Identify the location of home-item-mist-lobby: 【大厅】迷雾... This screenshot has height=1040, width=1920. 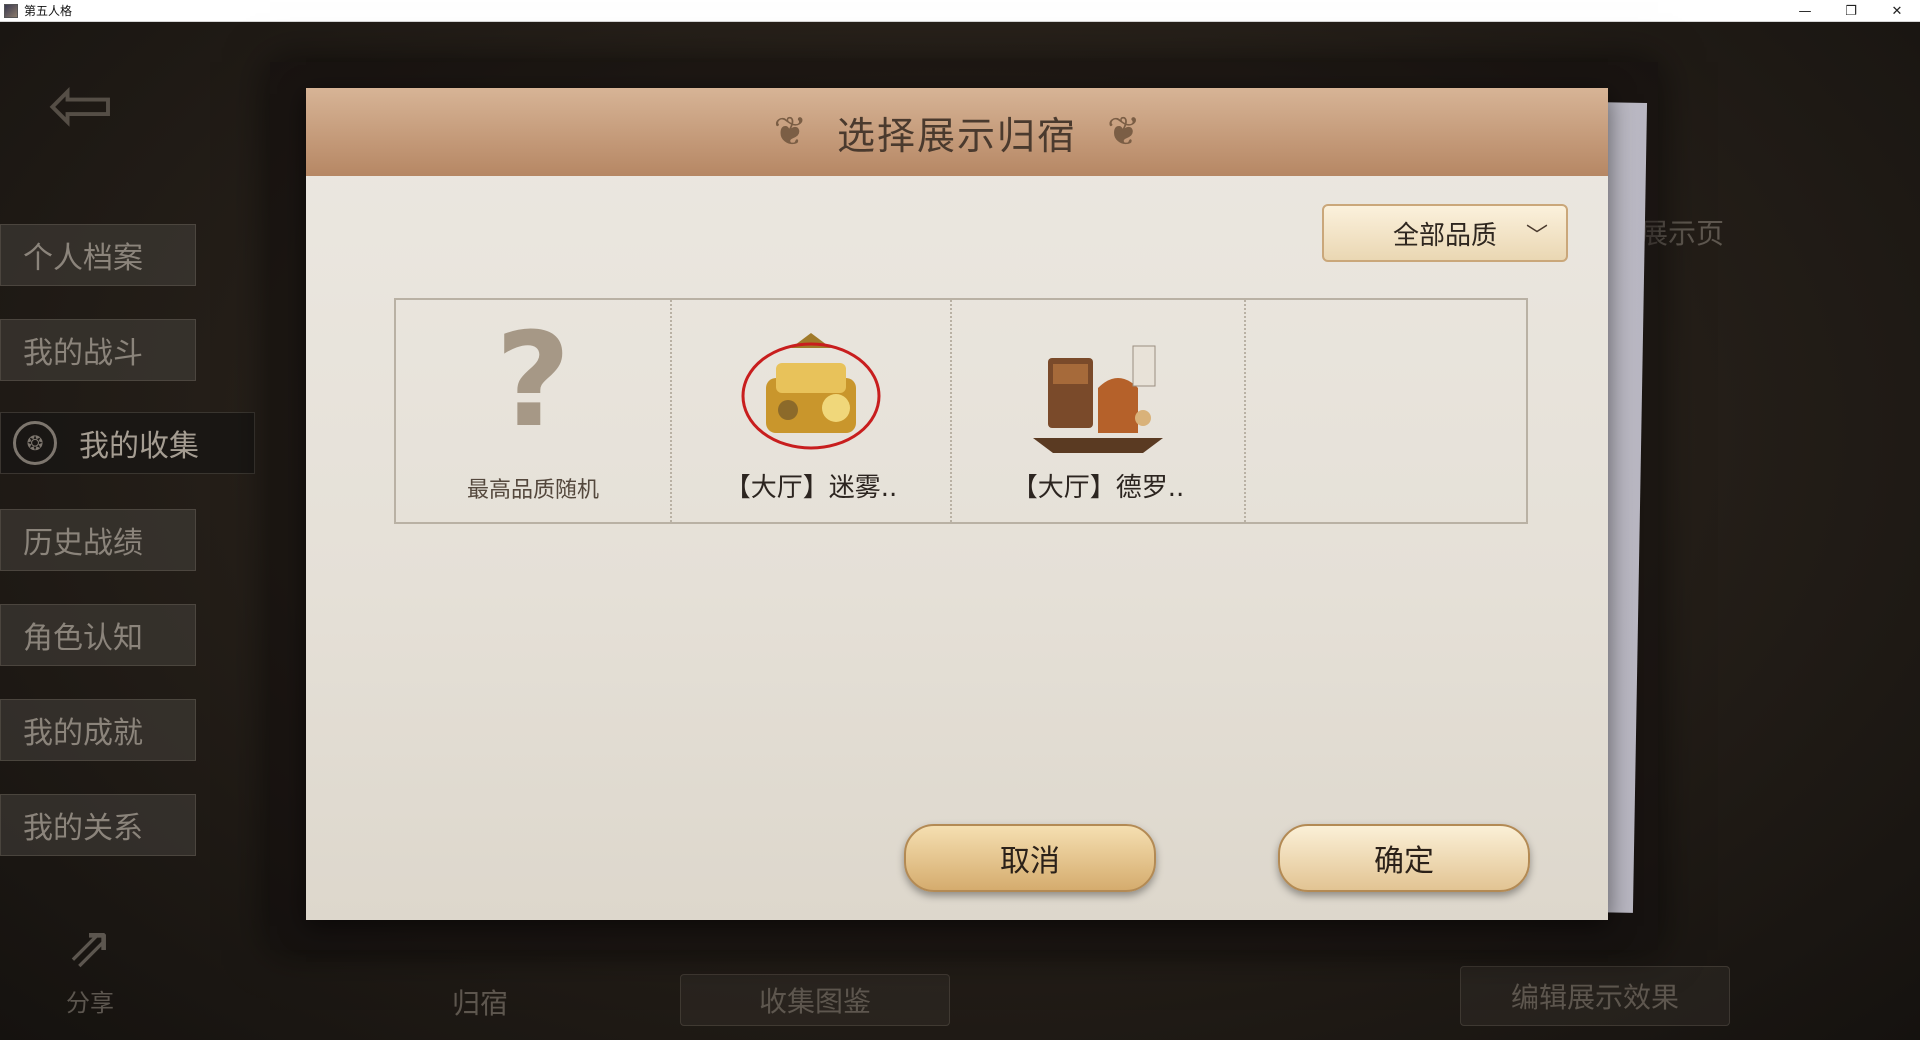
(812, 411).